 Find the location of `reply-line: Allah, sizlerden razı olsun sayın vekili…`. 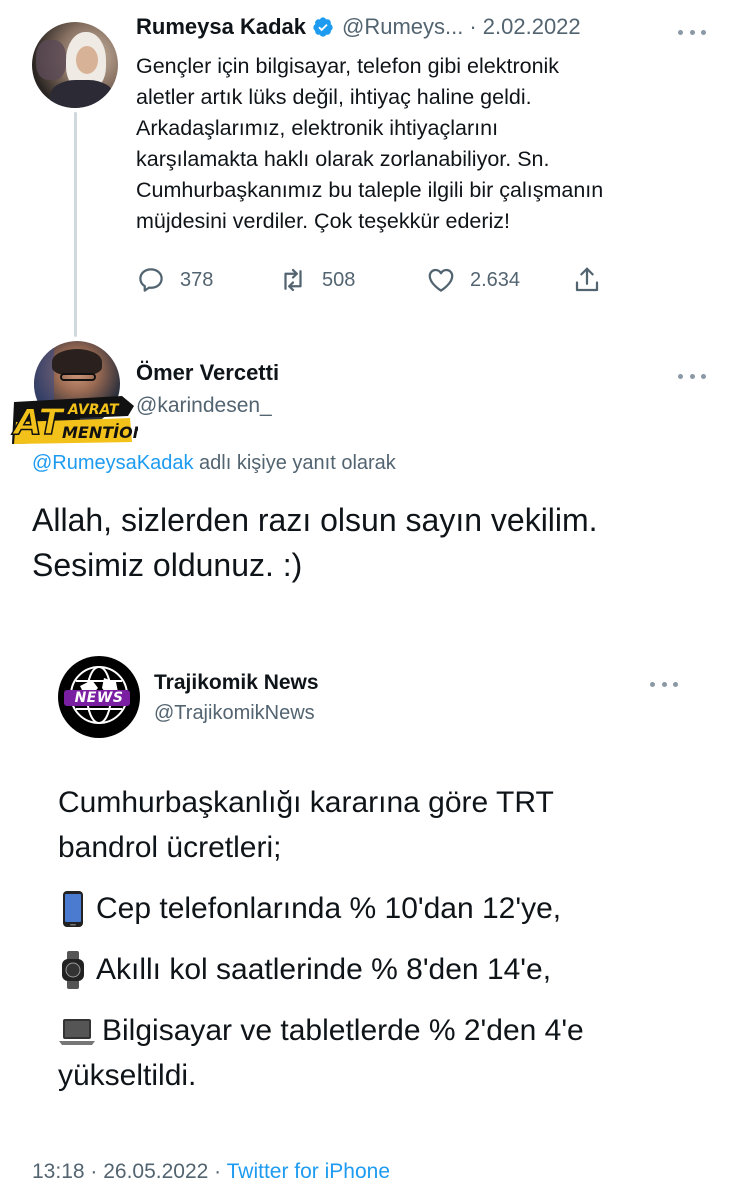

reply-line: Allah, sizlerden razı olsun sayın vekili… is located at coordinates (315, 520).